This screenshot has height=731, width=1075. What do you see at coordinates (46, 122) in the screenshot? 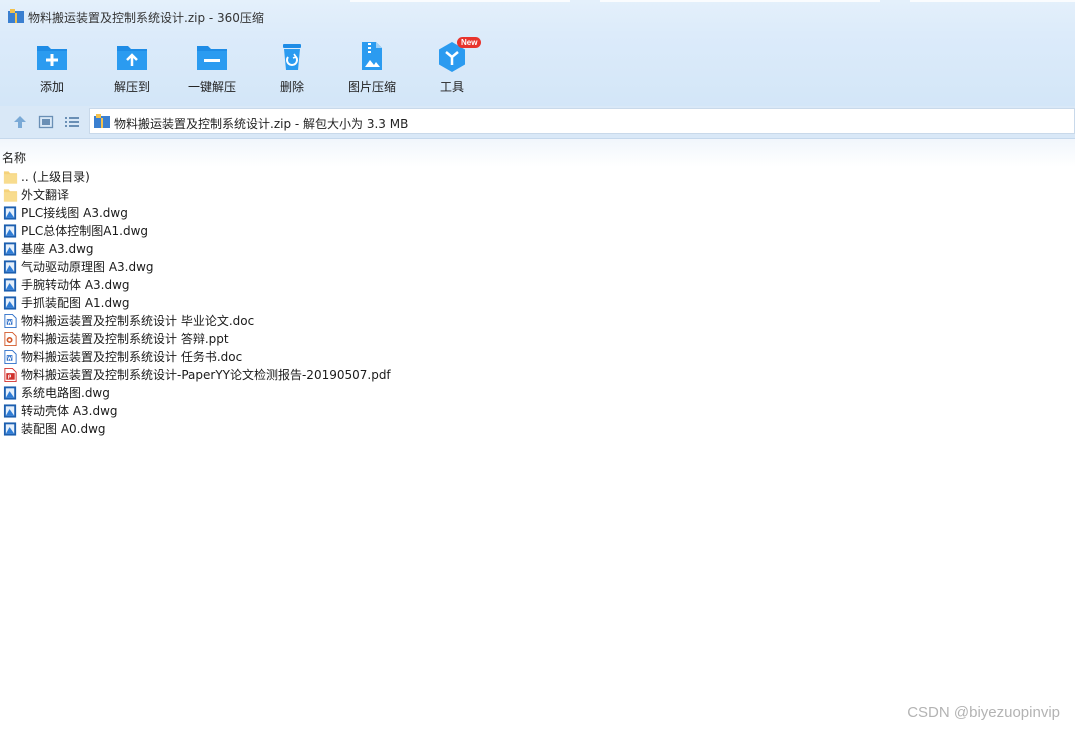
I see `thumbnail-view-icon` at bounding box center [46, 122].